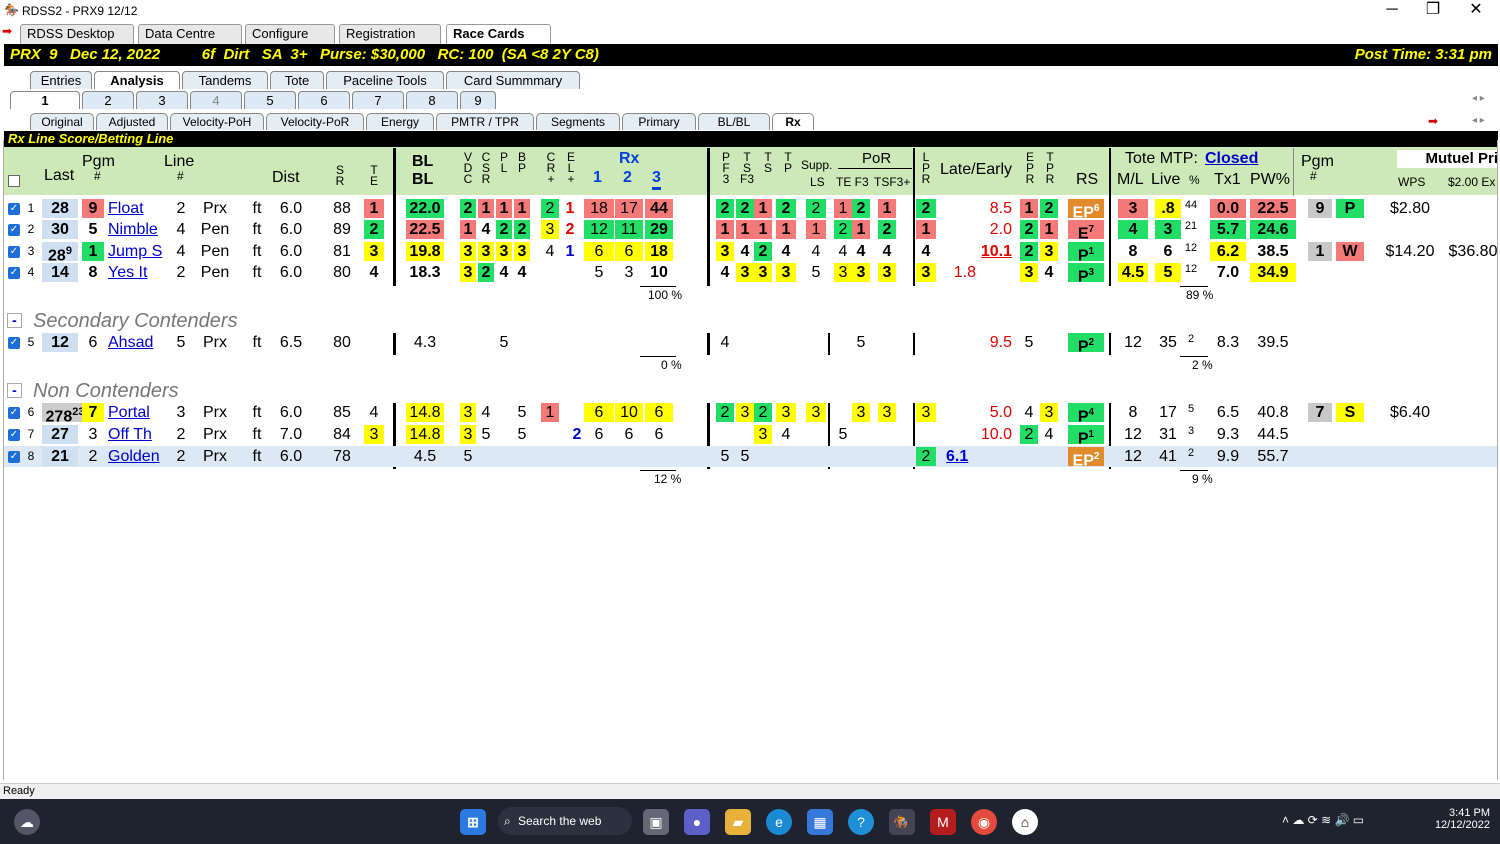 Image resolution: width=1500 pixels, height=844 pixels. What do you see at coordinates (77, 34) in the screenshot?
I see `tab-rdss-desktop: RDSS Desktop` at bounding box center [77, 34].